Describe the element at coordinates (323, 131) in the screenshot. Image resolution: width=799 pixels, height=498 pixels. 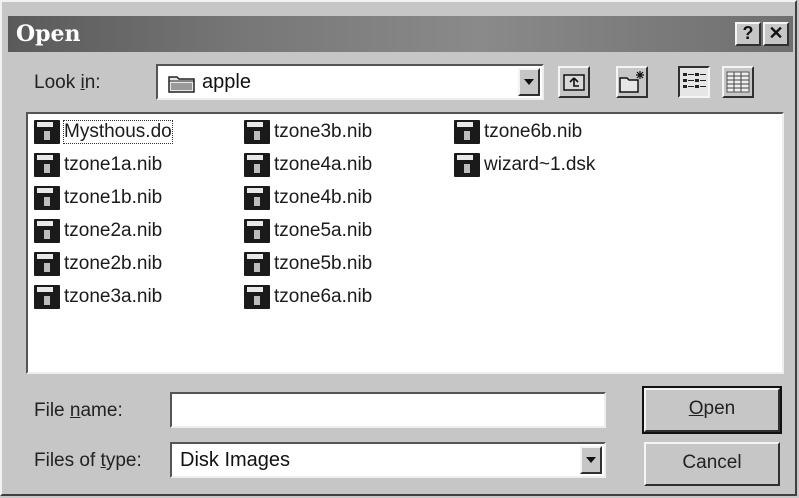
I see `file-item-label: tzone3b.nib` at that location.